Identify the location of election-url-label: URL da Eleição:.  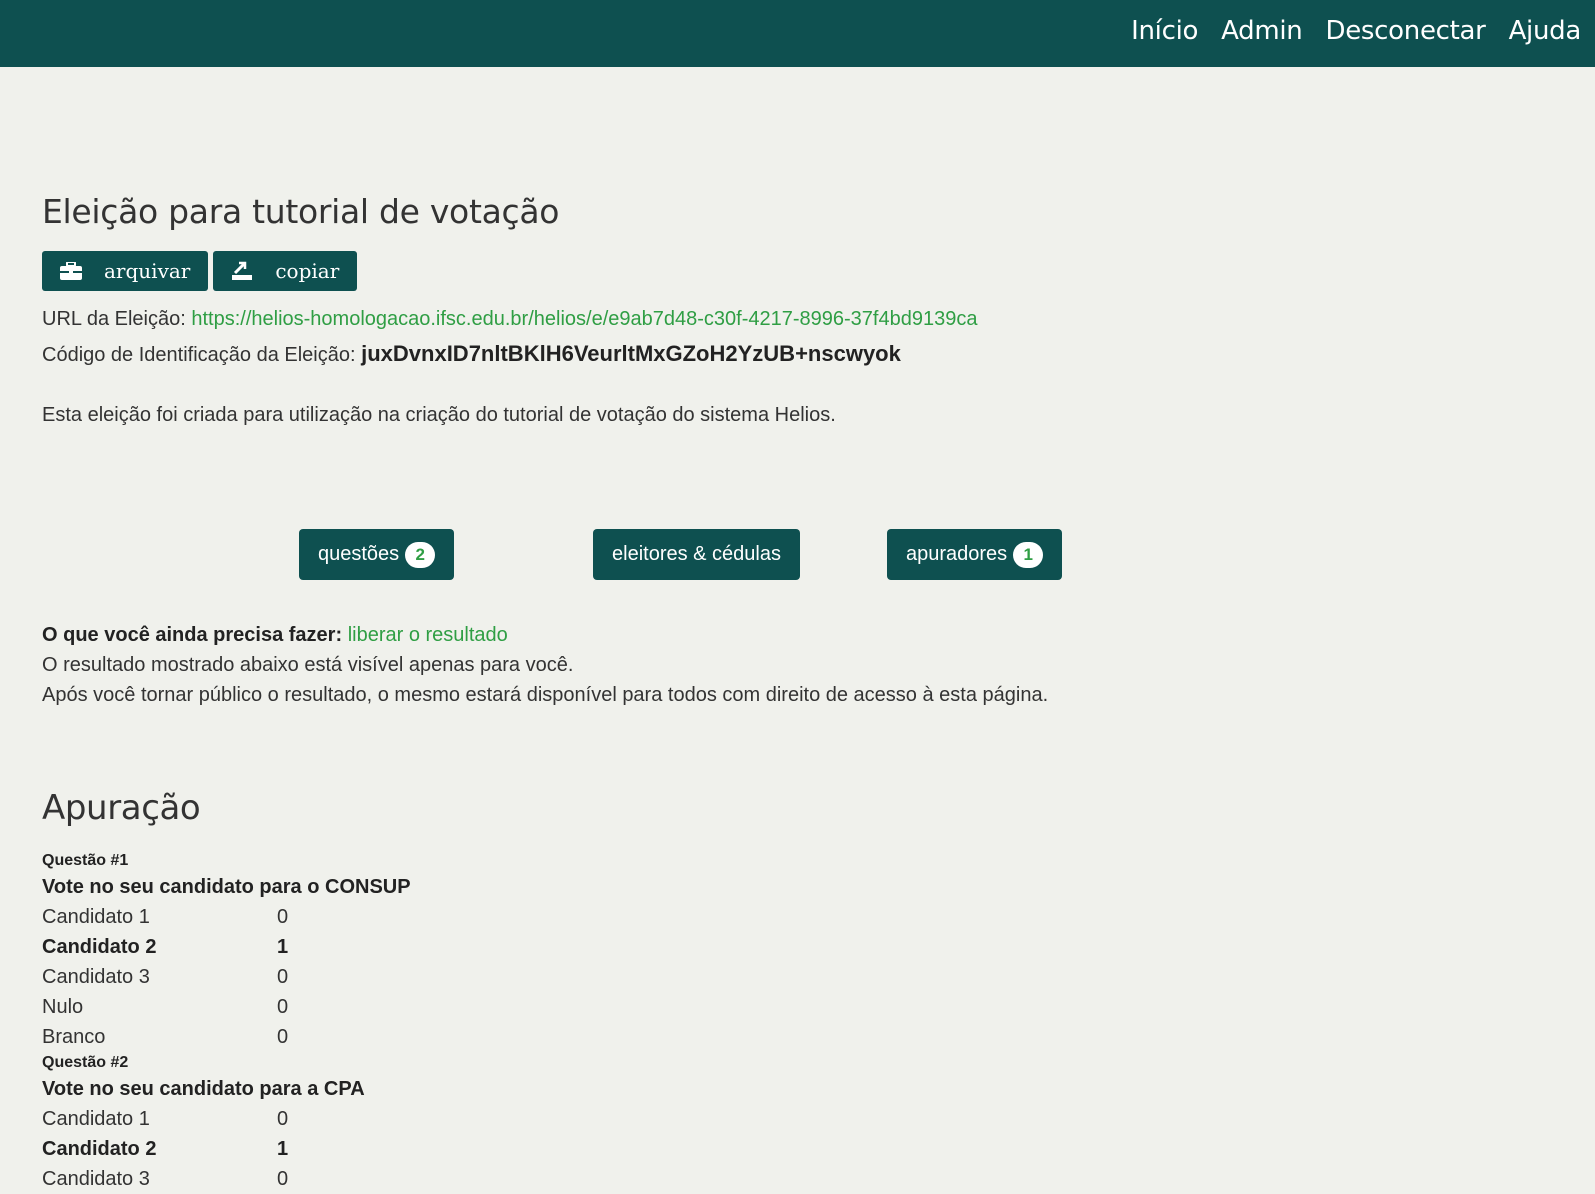
(114, 319).